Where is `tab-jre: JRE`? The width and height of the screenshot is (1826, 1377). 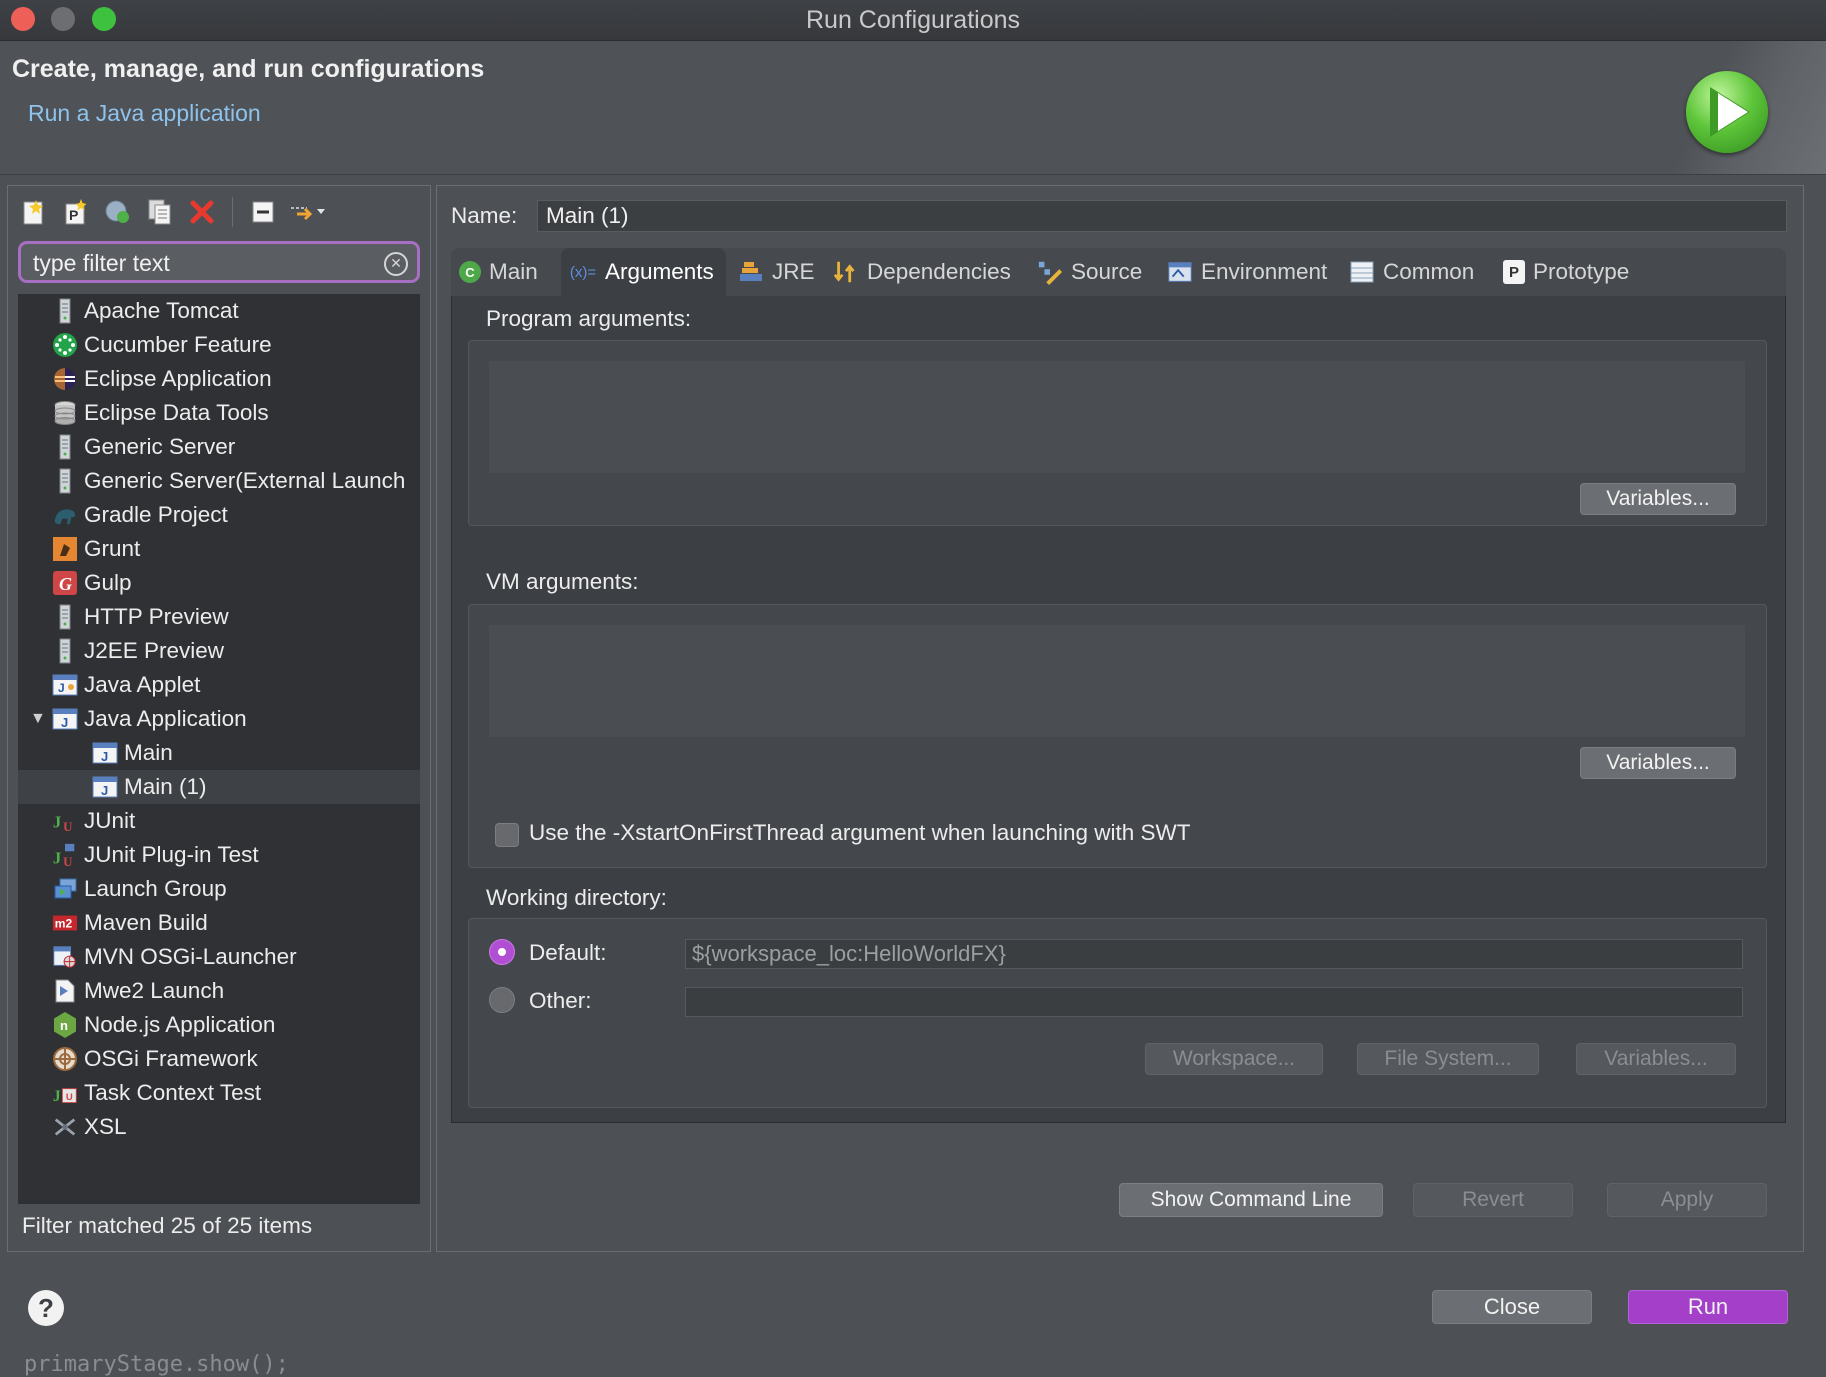
tab-jre: JRE is located at coordinates (776, 272).